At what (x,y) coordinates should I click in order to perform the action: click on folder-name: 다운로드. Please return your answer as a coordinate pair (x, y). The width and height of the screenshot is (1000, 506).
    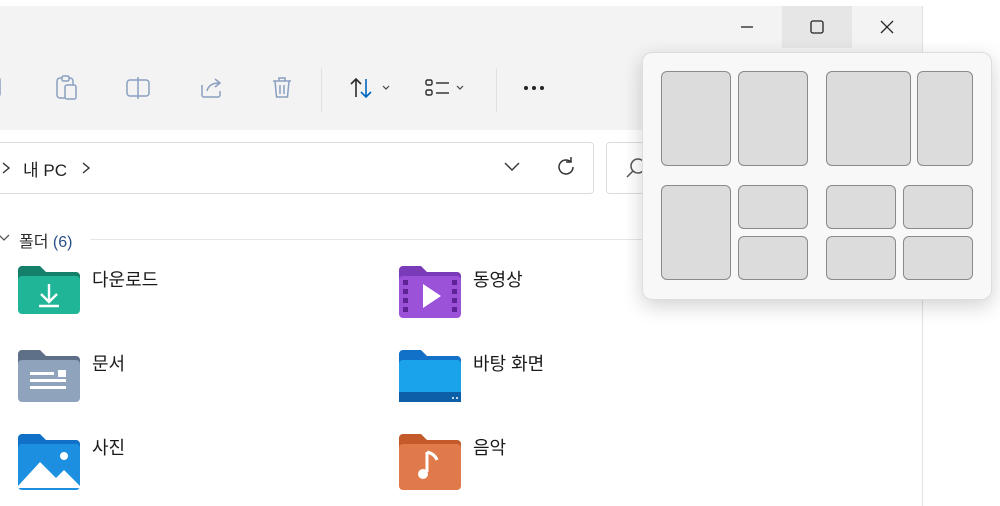
    Looking at the image, I should click on (125, 280).